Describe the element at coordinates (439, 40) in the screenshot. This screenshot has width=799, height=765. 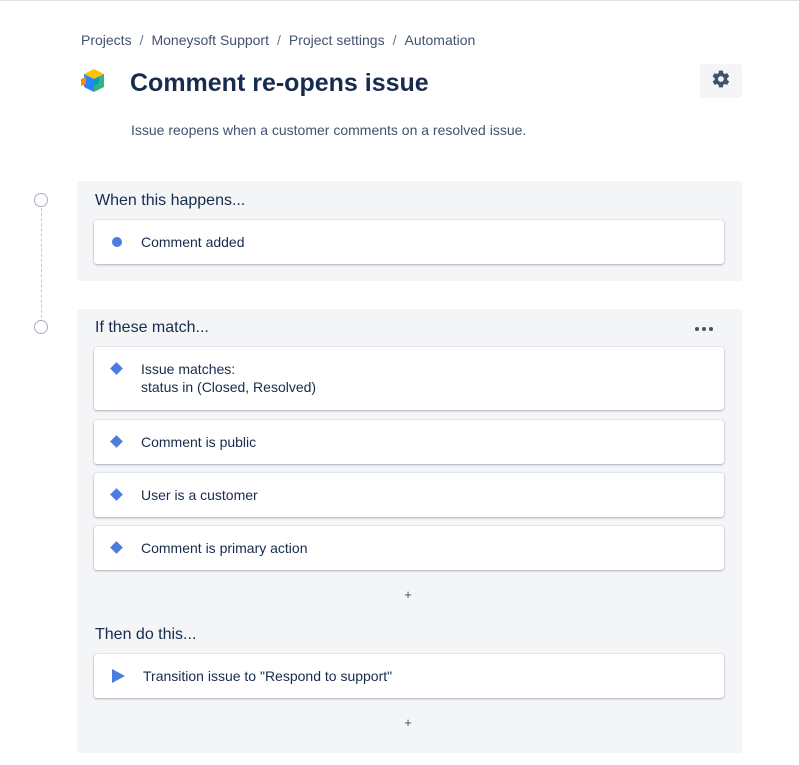
I see `breadcrumb-automation: Automation` at that location.